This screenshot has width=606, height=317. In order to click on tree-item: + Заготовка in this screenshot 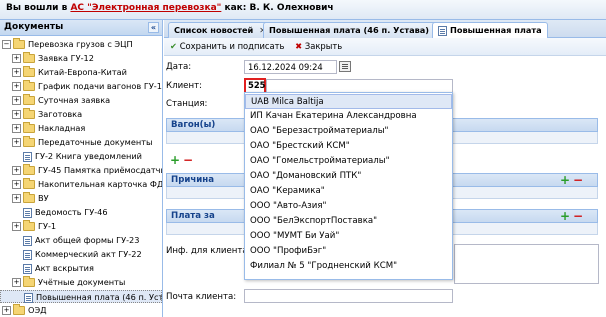, I will do `click(47, 114)`.